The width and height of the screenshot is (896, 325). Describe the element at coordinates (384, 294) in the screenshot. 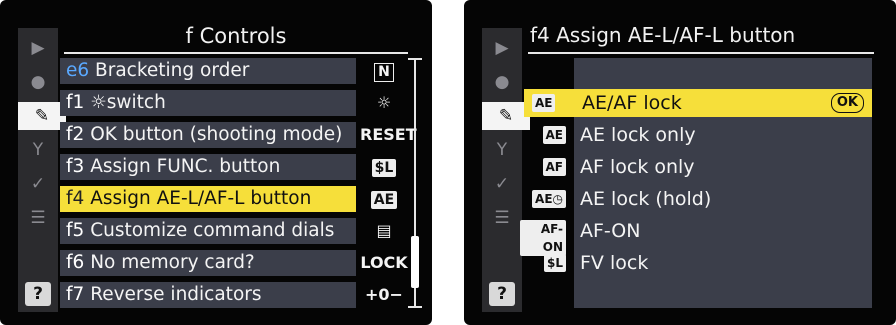

I see `setting-value: +0−` at that location.